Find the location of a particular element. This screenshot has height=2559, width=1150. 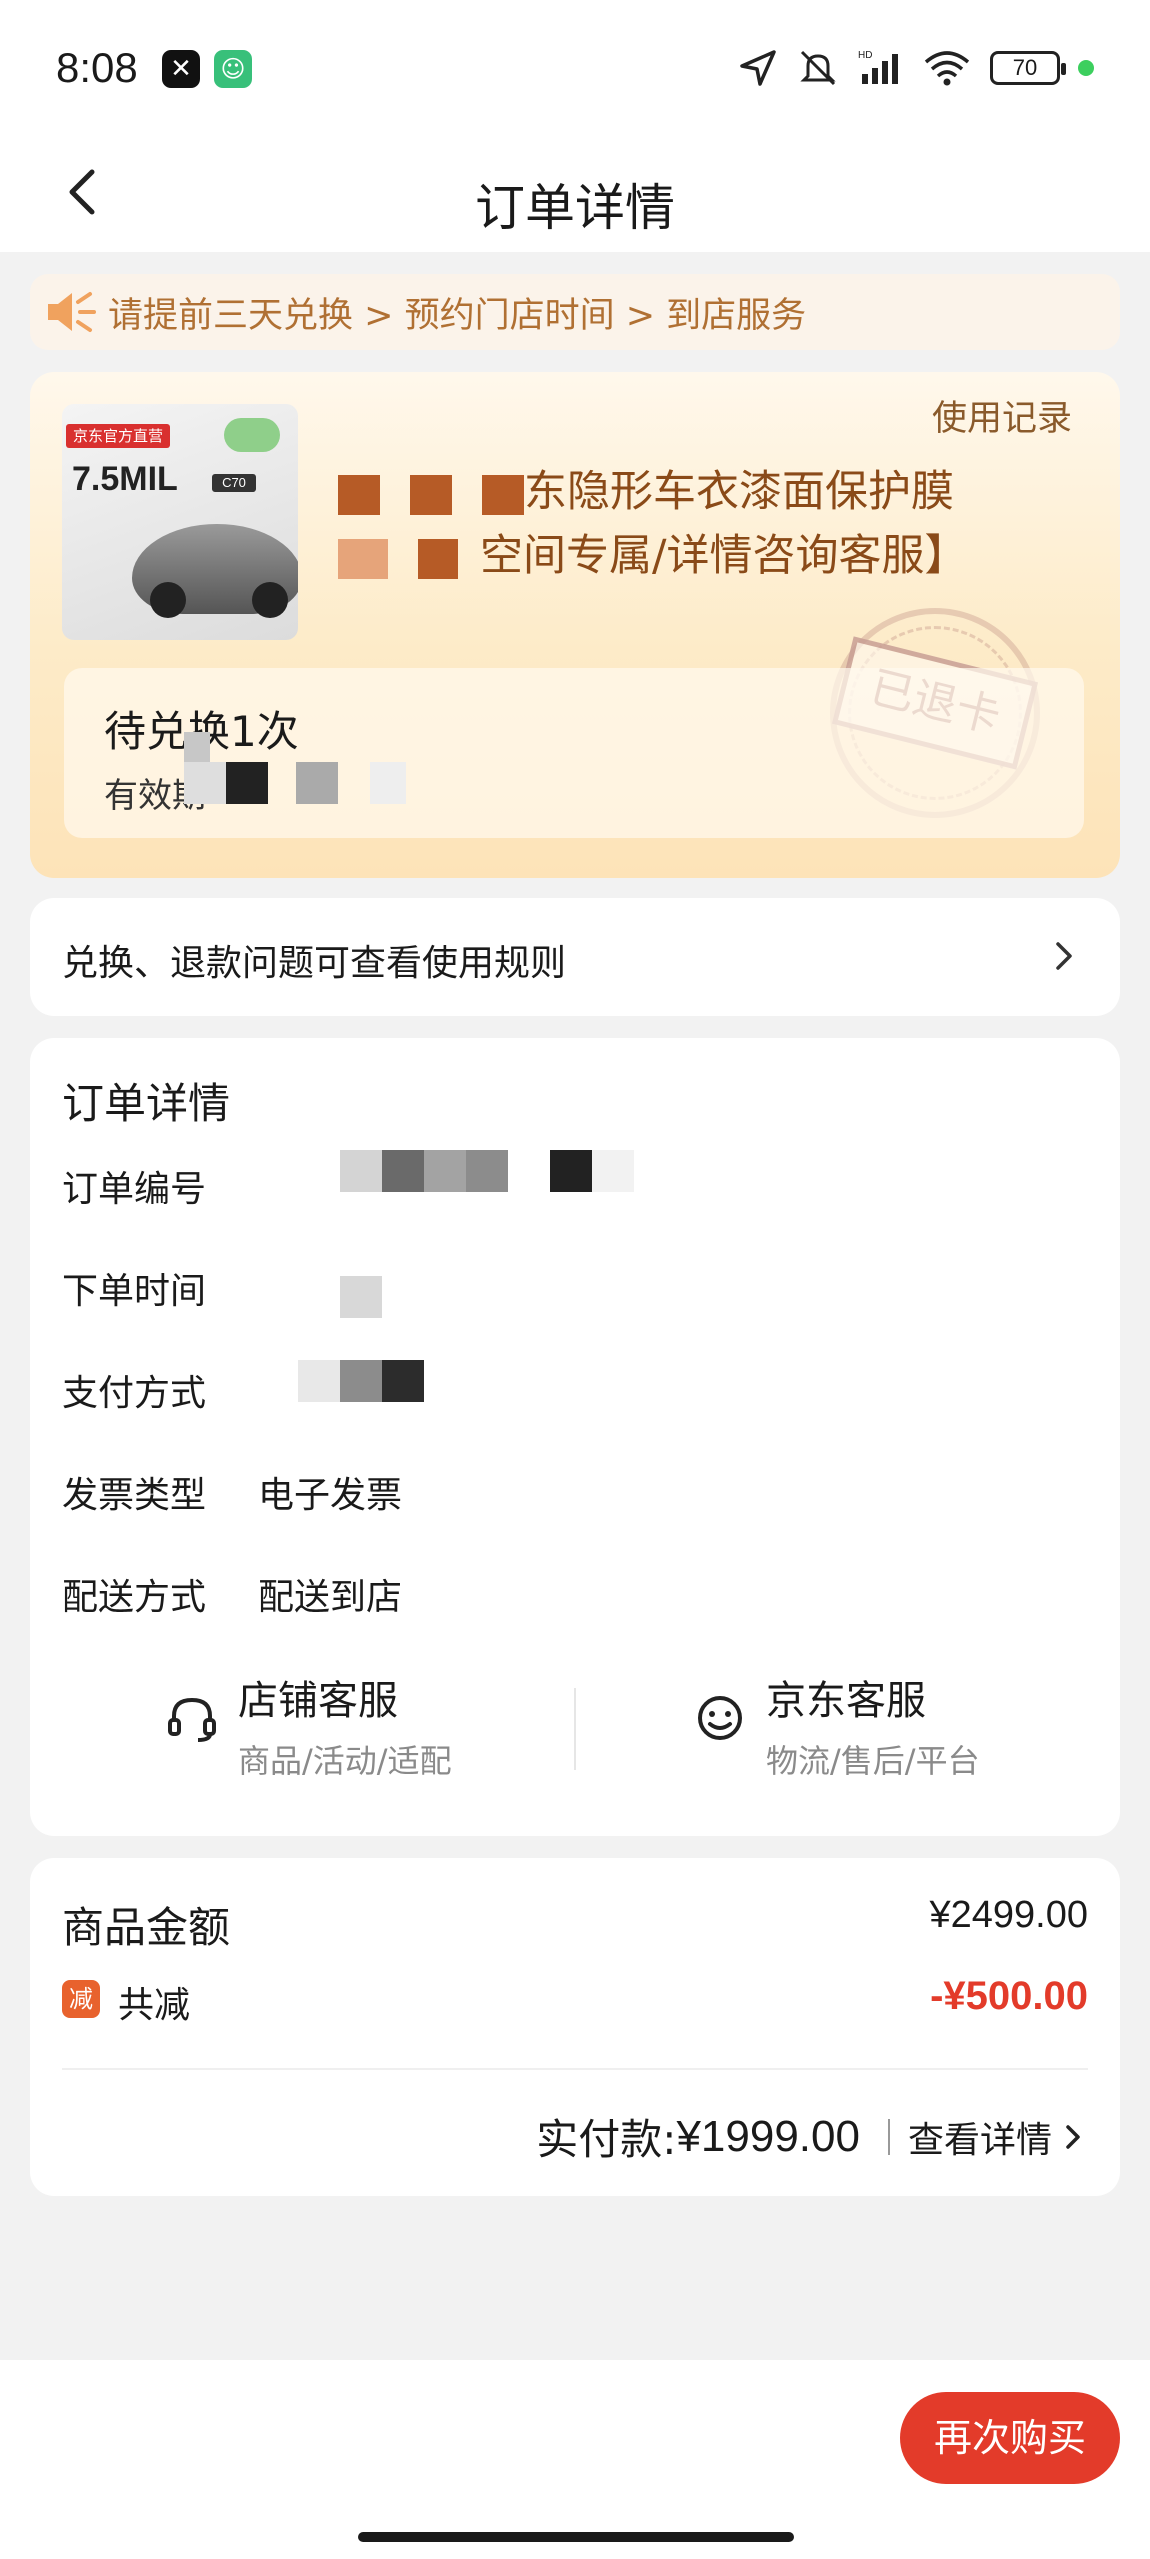

status-bar: 8:08 ✕ ☺ HD 70 is located at coordinates (575, 70).